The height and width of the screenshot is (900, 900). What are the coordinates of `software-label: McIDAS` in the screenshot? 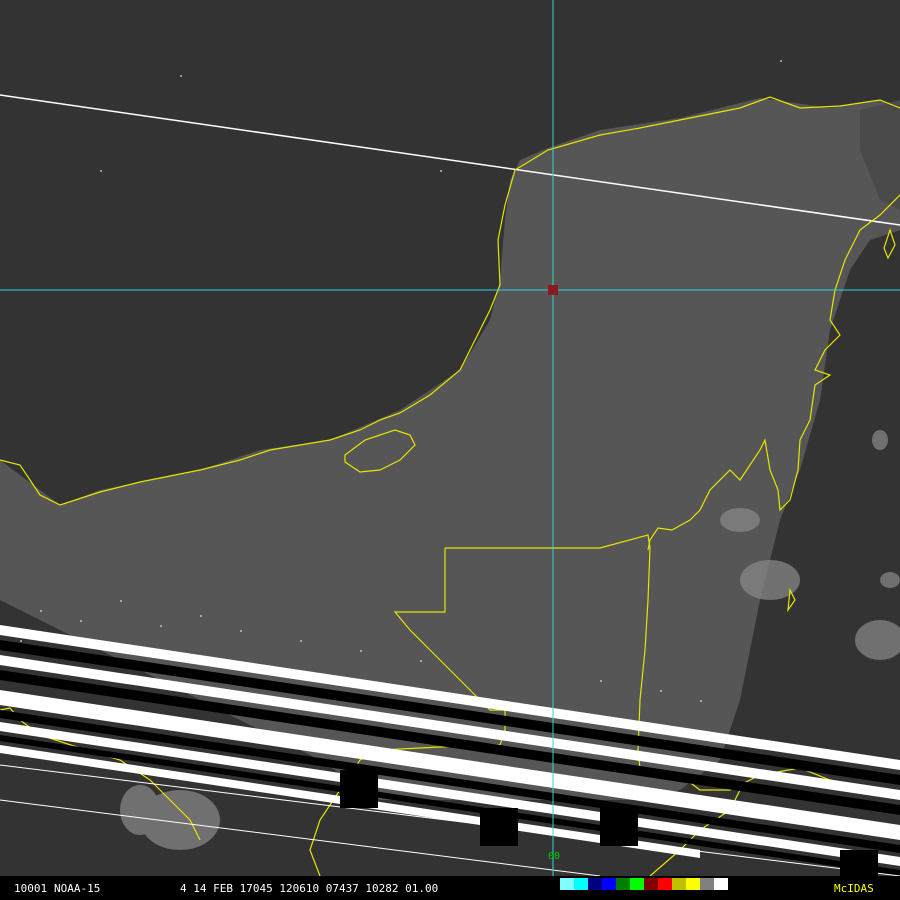 It's located at (854, 888).